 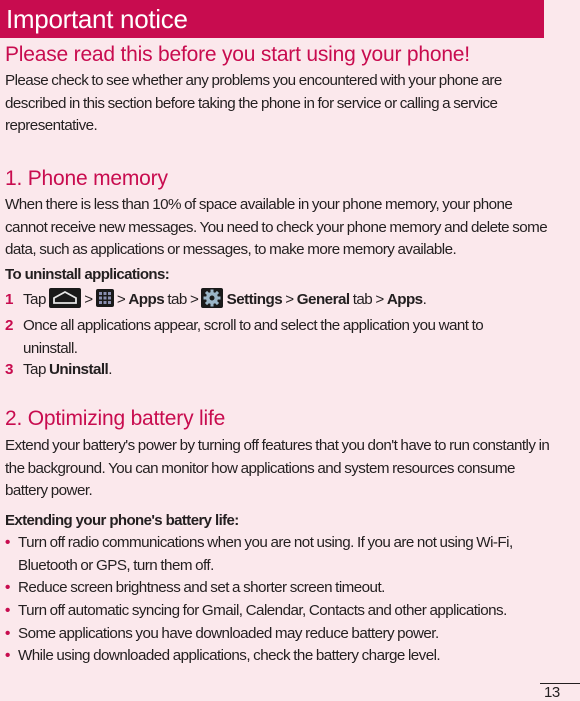 What do you see at coordinates (79, 369) in the screenshot?
I see `uninstall-label-bold: Uninstall` at bounding box center [79, 369].